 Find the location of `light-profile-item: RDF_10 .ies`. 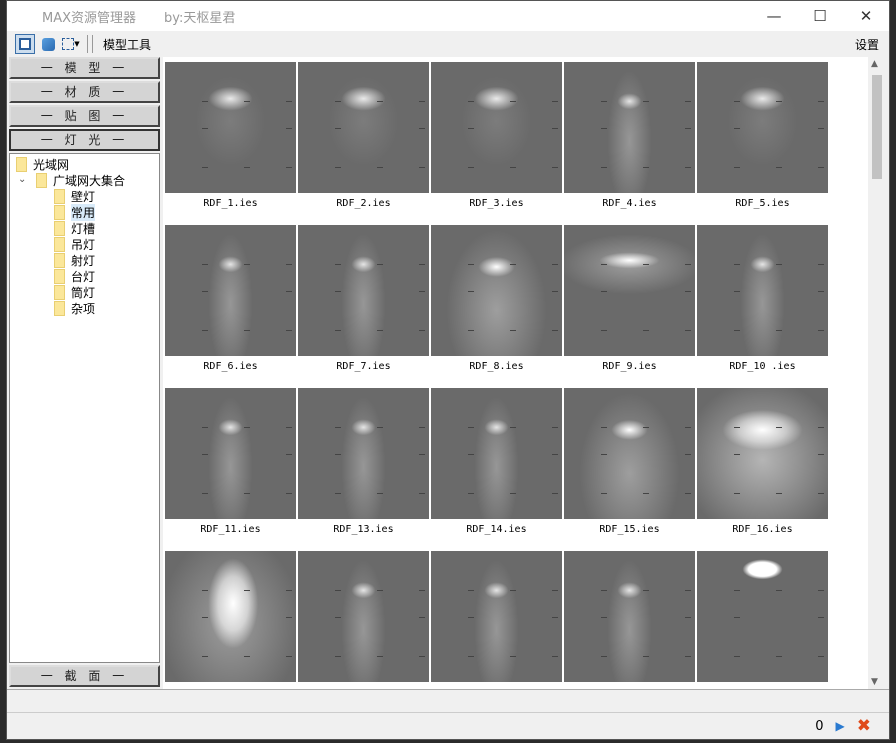

light-profile-item: RDF_10 .ies is located at coordinates (762, 298).